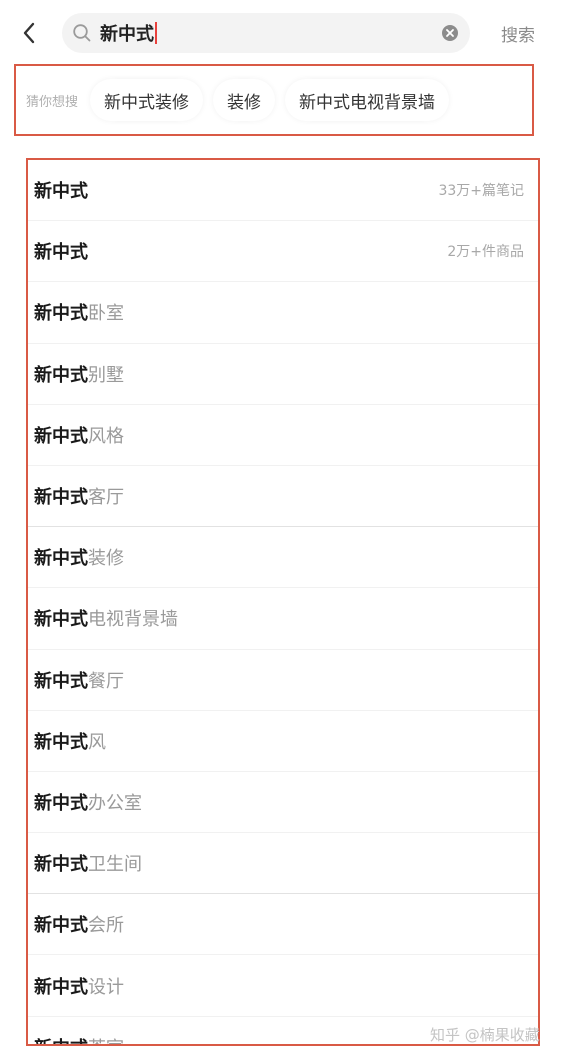  Describe the element at coordinates (156, 33) in the screenshot. I see `text-caret` at that location.